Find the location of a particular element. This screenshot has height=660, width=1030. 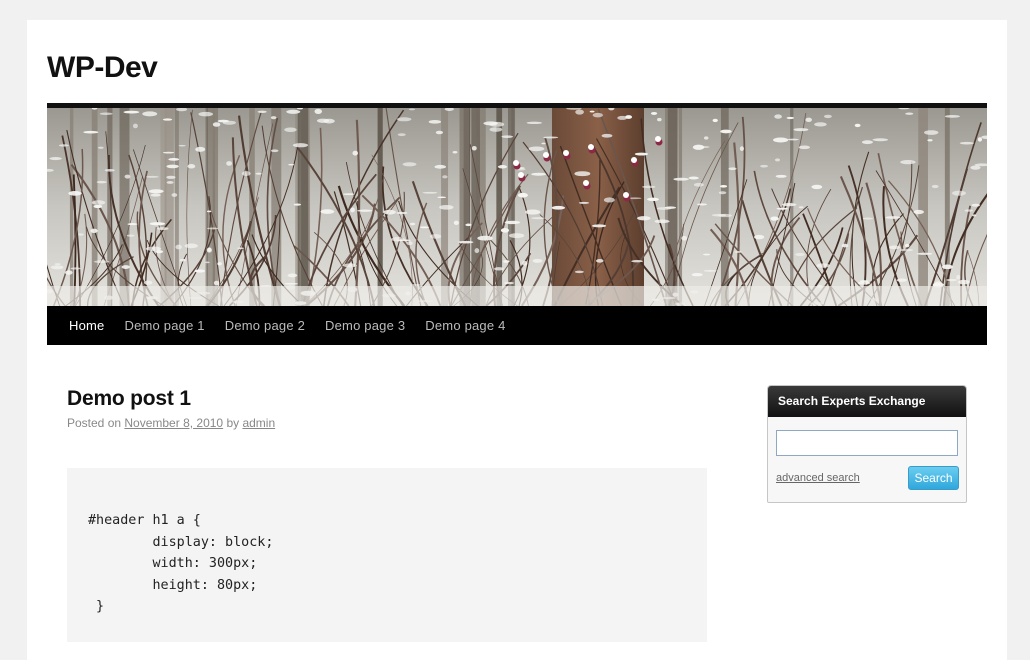

site-title: WP-Dev is located at coordinates (102, 68).